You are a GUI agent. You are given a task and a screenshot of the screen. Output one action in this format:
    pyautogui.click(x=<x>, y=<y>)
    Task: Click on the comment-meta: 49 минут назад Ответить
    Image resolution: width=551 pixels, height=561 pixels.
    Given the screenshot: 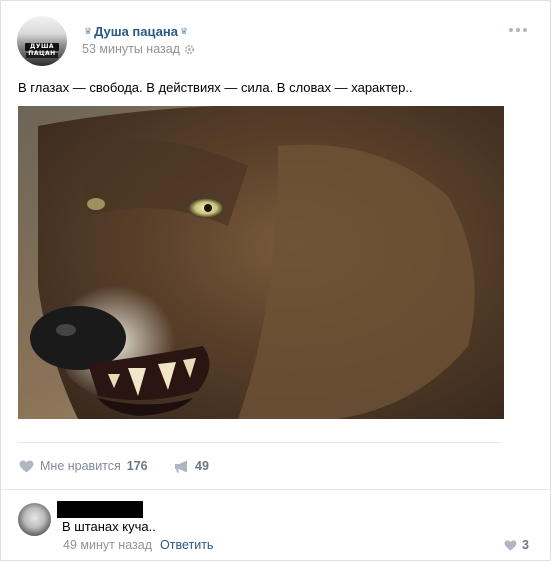 What is the action you would take?
    pyautogui.click(x=138, y=545)
    